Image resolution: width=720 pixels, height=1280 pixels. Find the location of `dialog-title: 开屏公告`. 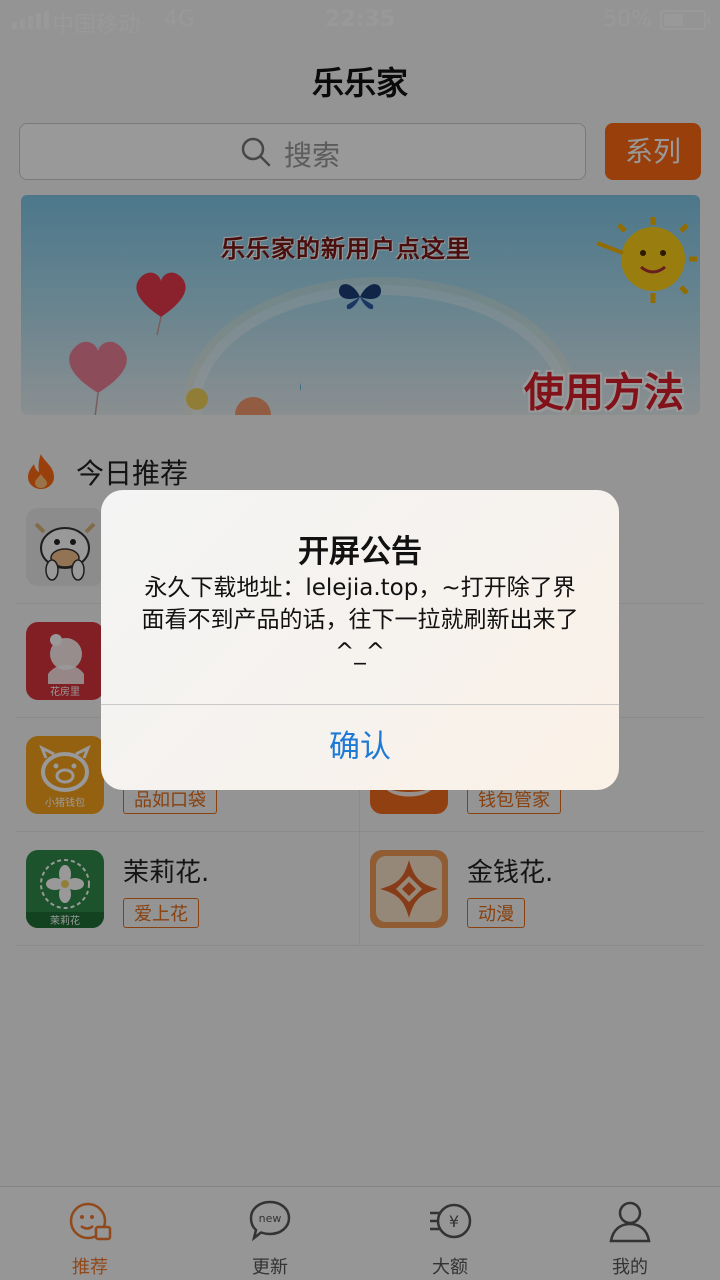

dialog-title: 开屏公告 is located at coordinates (360, 552).